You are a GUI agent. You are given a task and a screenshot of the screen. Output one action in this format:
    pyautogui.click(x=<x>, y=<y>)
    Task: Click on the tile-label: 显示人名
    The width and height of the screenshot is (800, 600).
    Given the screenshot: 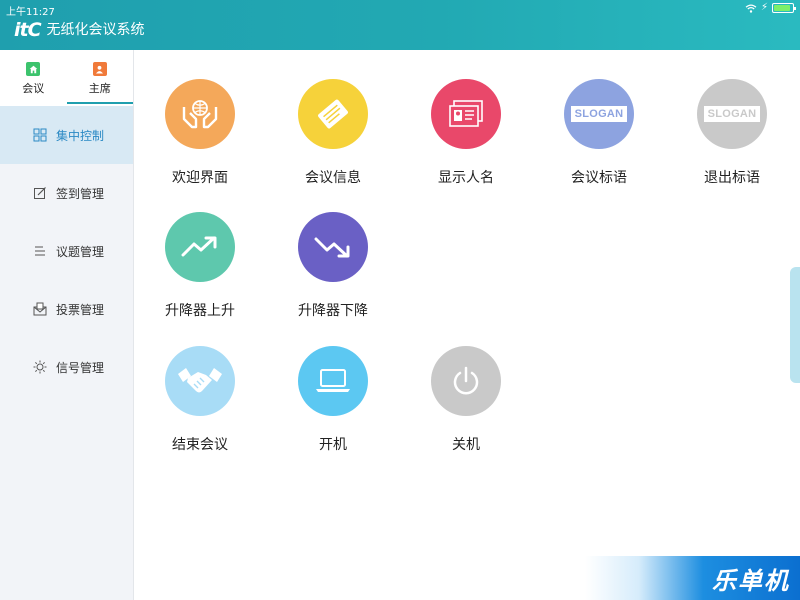 What is the action you would take?
    pyautogui.click(x=466, y=178)
    